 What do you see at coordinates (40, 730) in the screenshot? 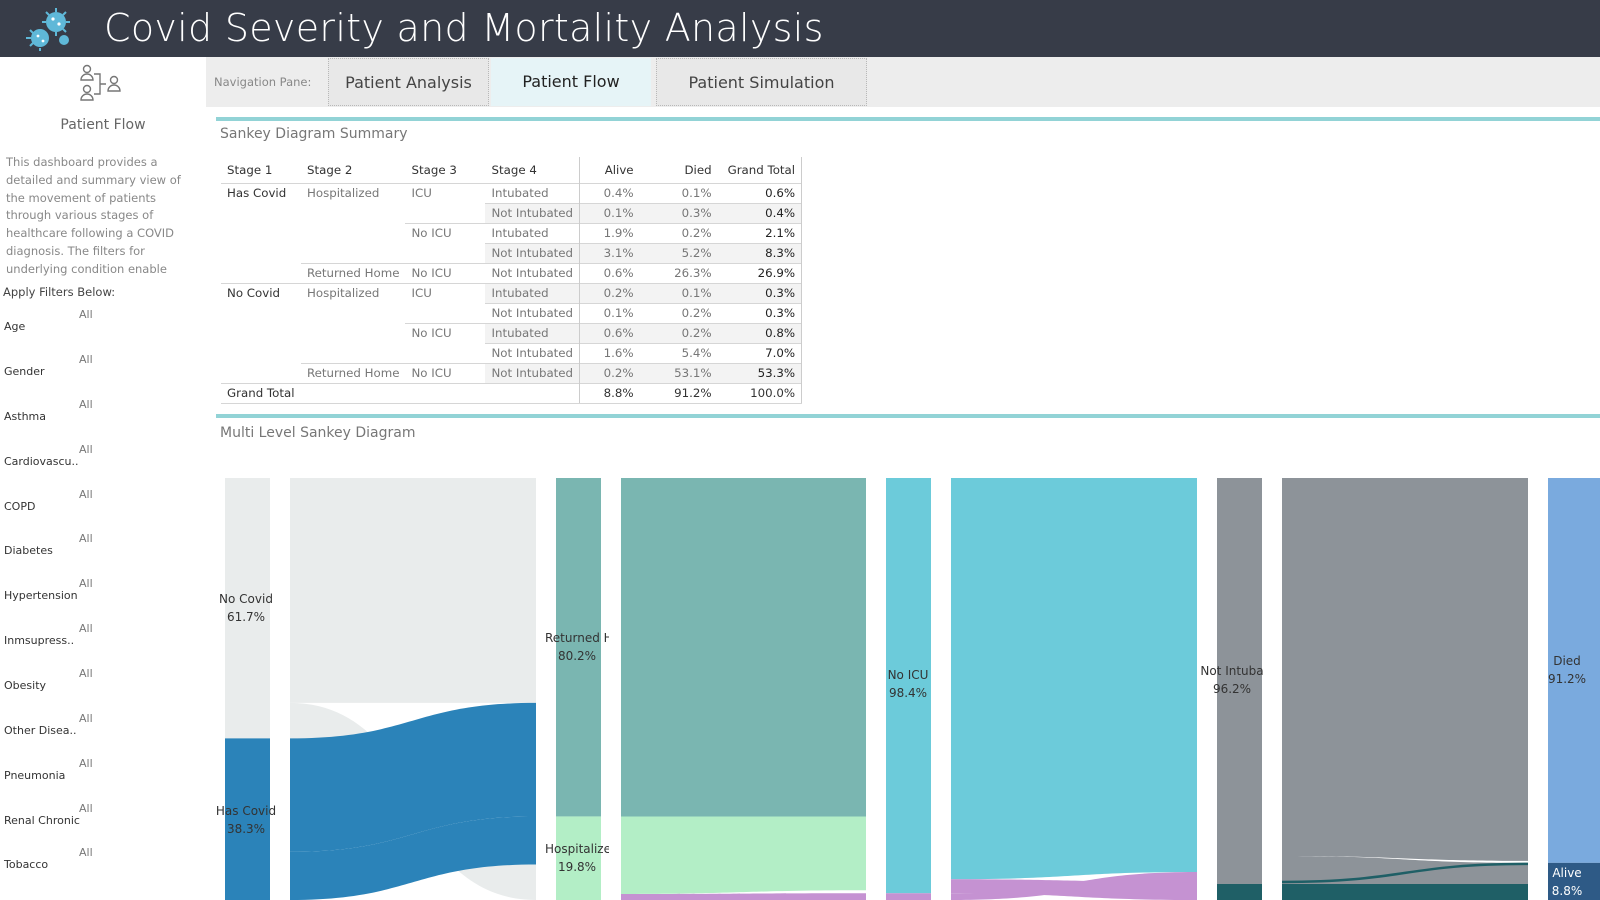
I see `filter-label: Other Disea..` at bounding box center [40, 730].